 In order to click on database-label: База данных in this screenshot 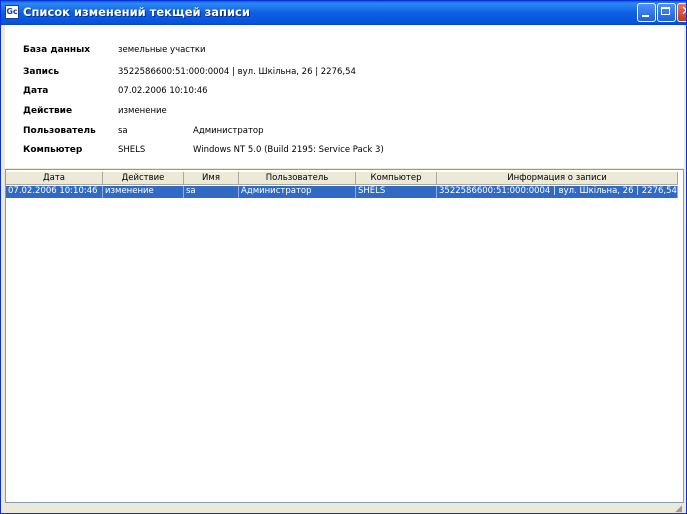, I will do `click(57, 50)`.